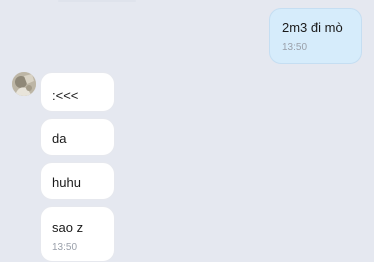 The height and width of the screenshot is (262, 374). I want to click on message-text: da, so click(59, 138).